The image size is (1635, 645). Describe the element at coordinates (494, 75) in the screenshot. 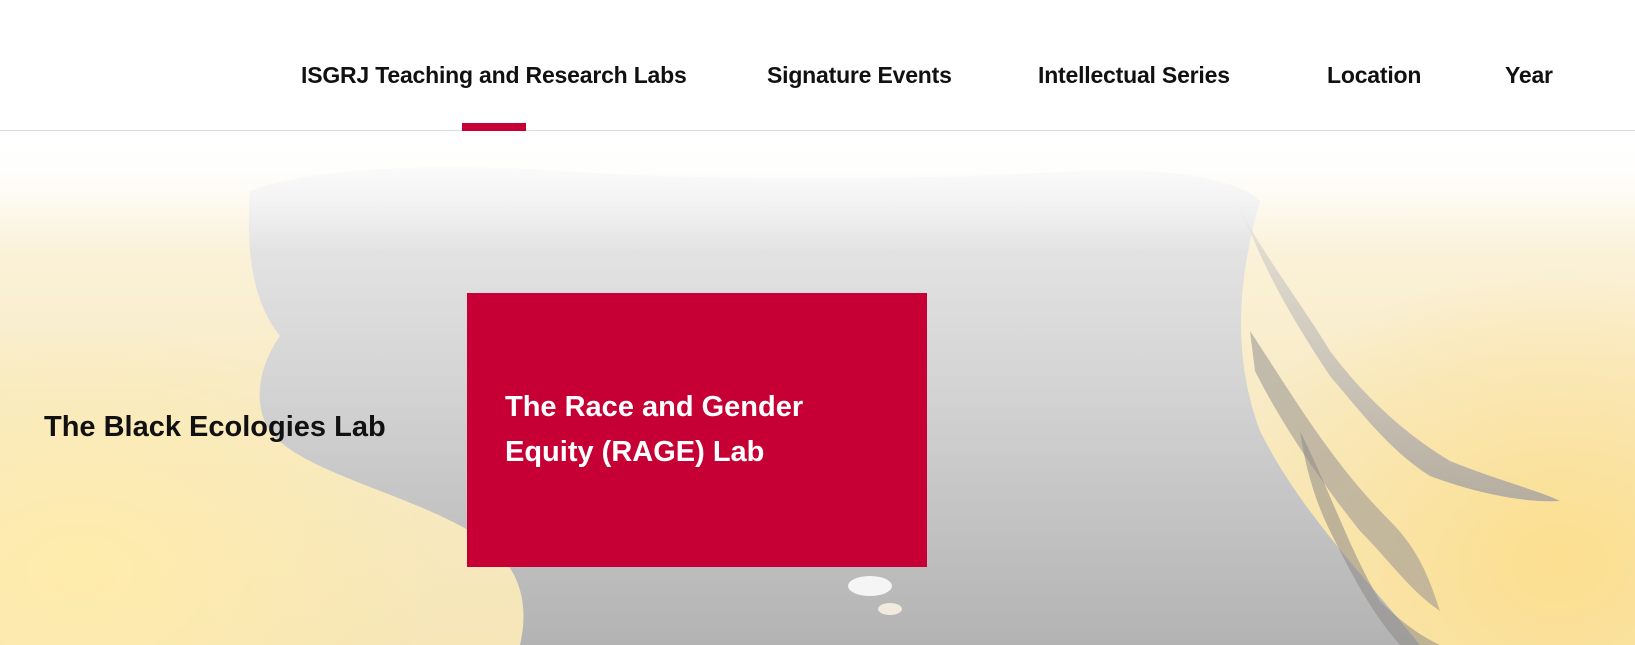

I see `nav-tab-teaching-research-labs: ISGRJ Teaching and Research Labs` at that location.